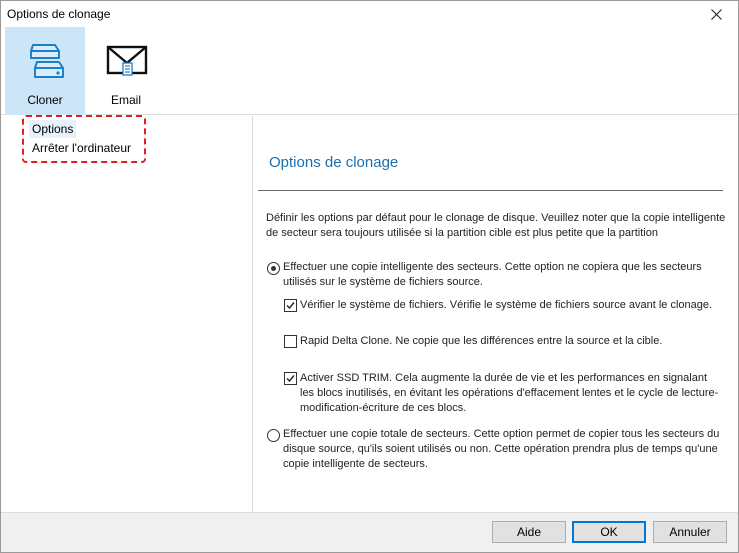  Describe the element at coordinates (273, 435) in the screenshot. I see `full-copy-radio` at that location.